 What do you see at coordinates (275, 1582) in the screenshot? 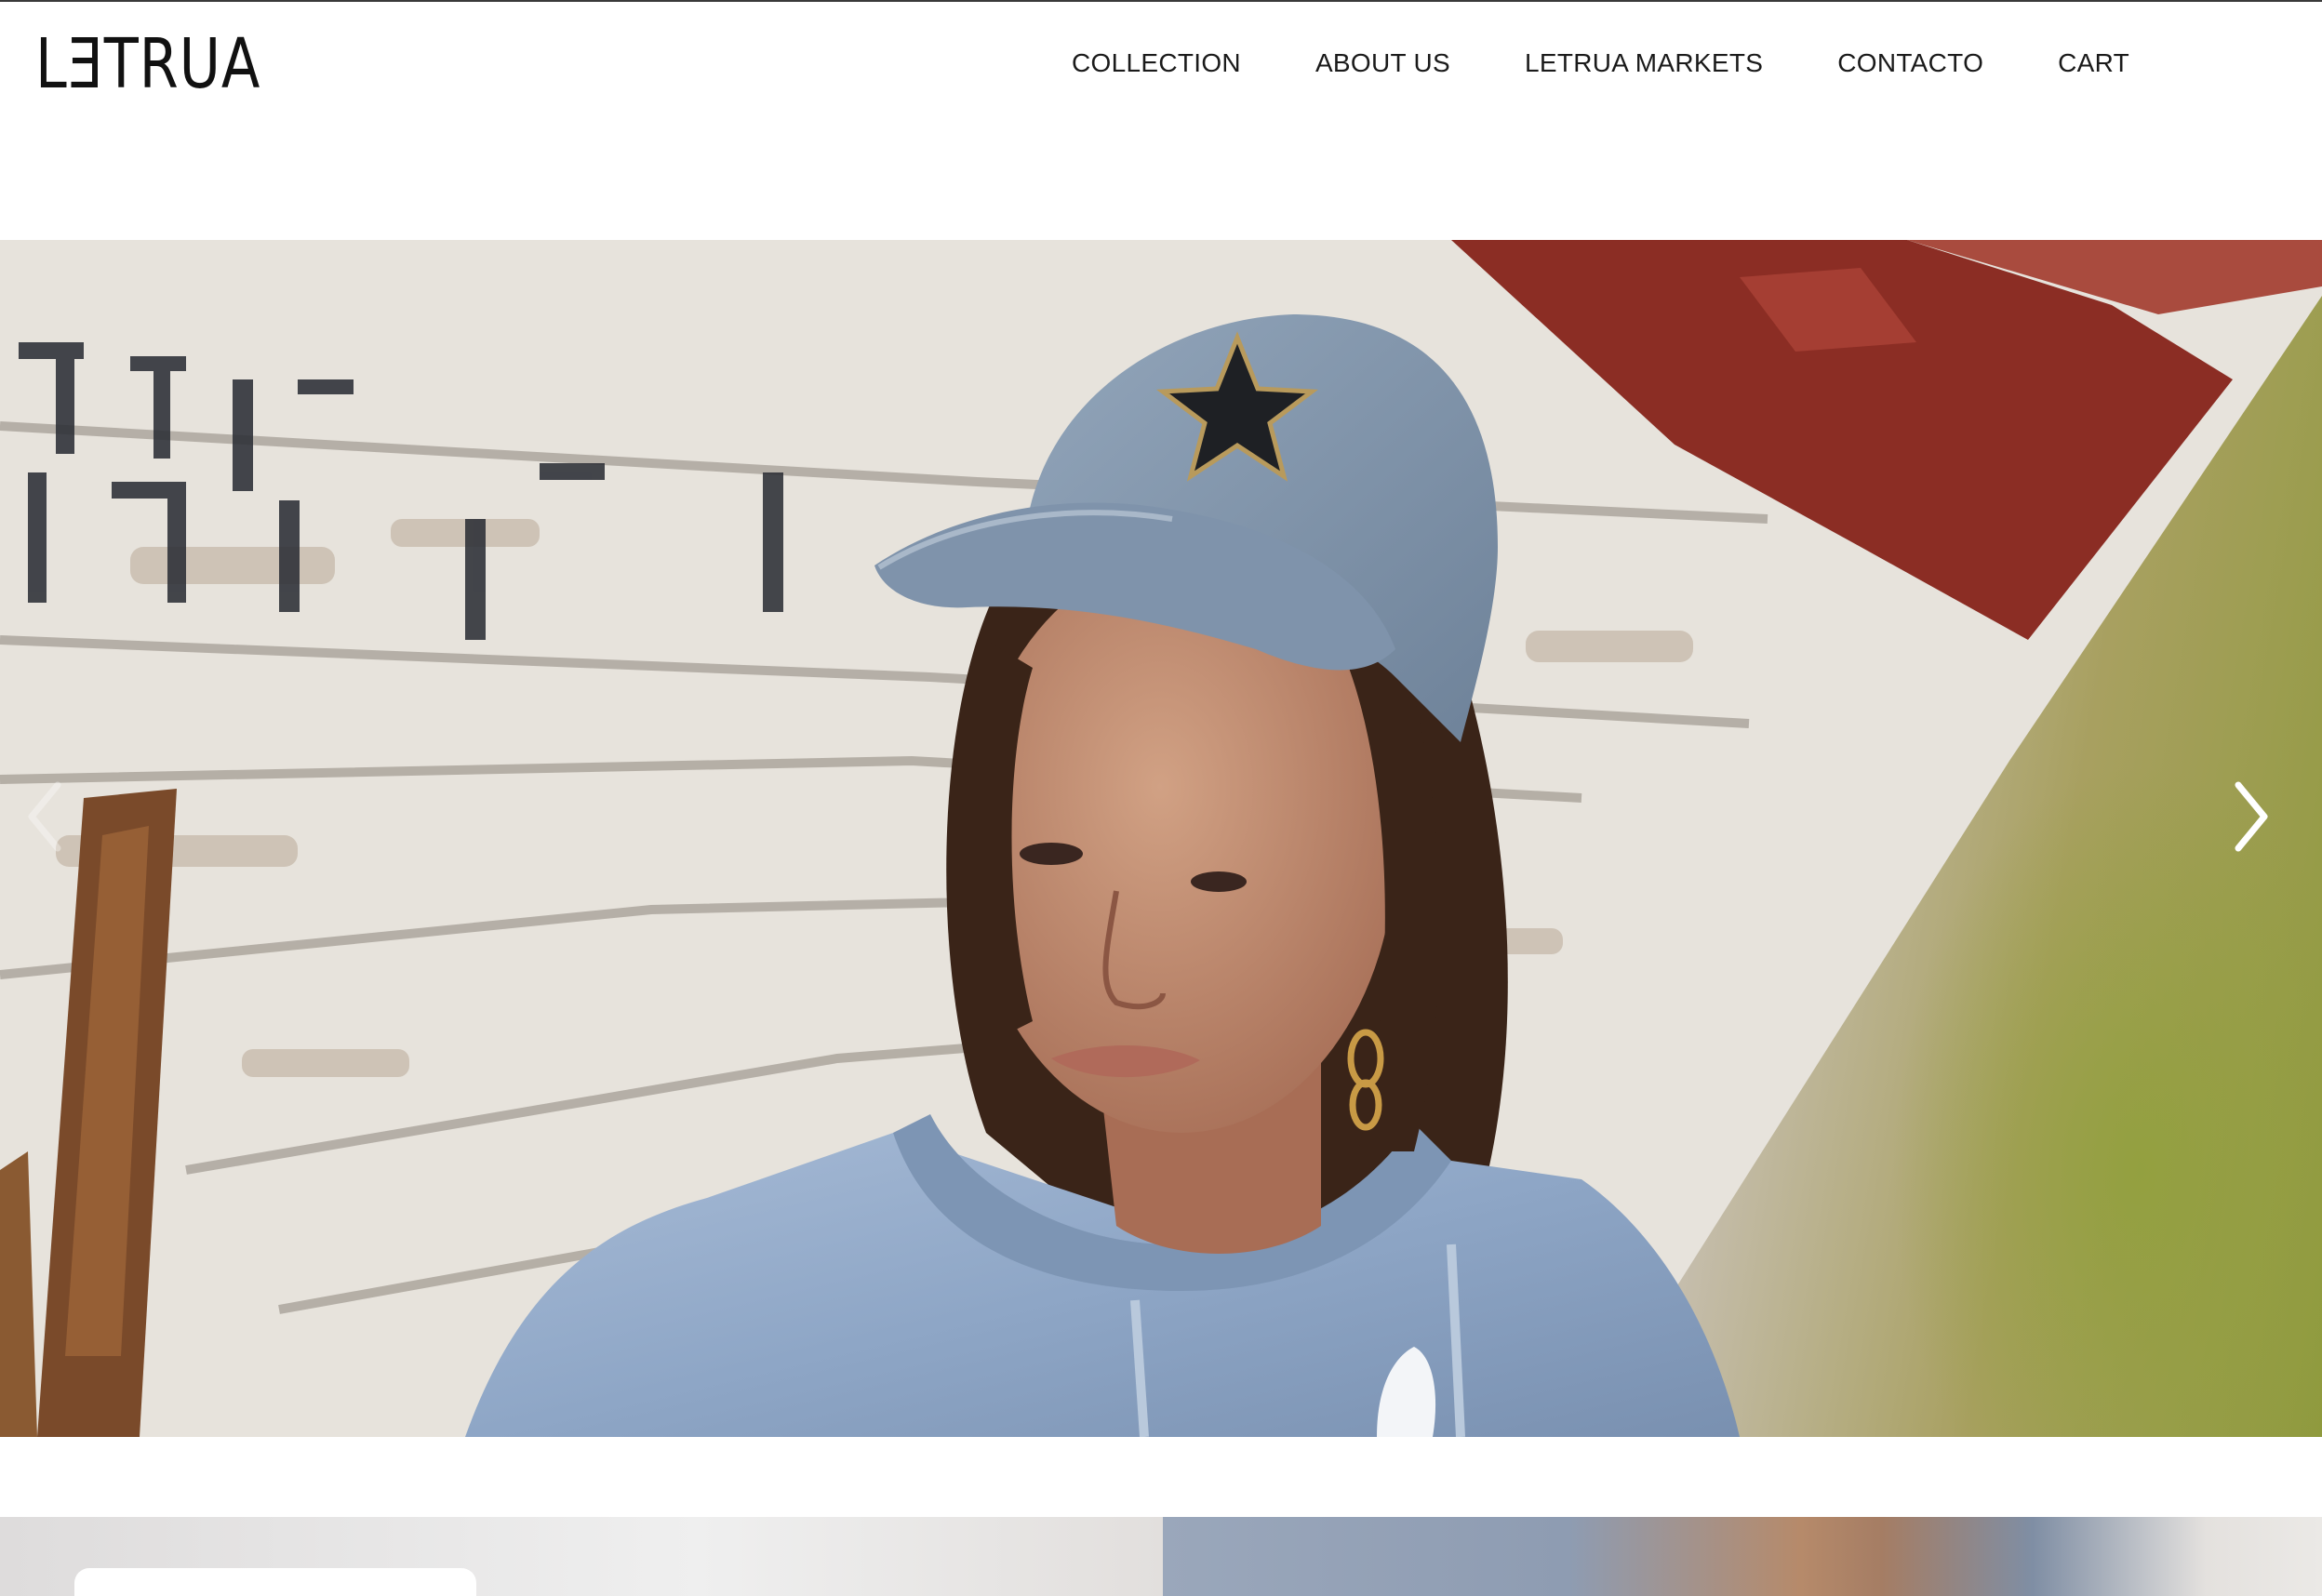
I see `featured-card` at bounding box center [275, 1582].